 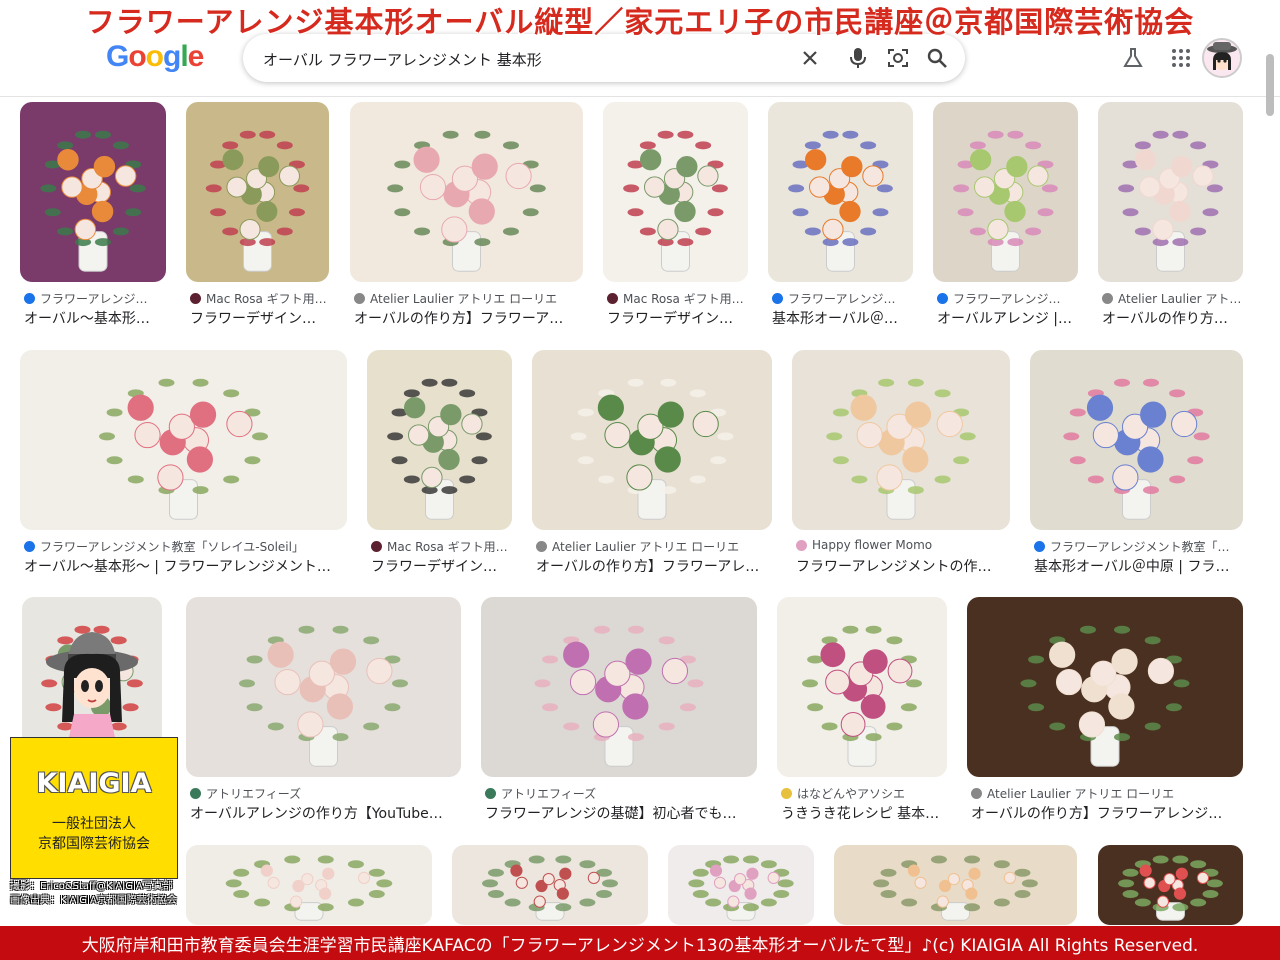 I want to click on kiaigia-badge: KIAIGIA 一般社団法人 京都国際芸術協会, so click(x=94, y=808).